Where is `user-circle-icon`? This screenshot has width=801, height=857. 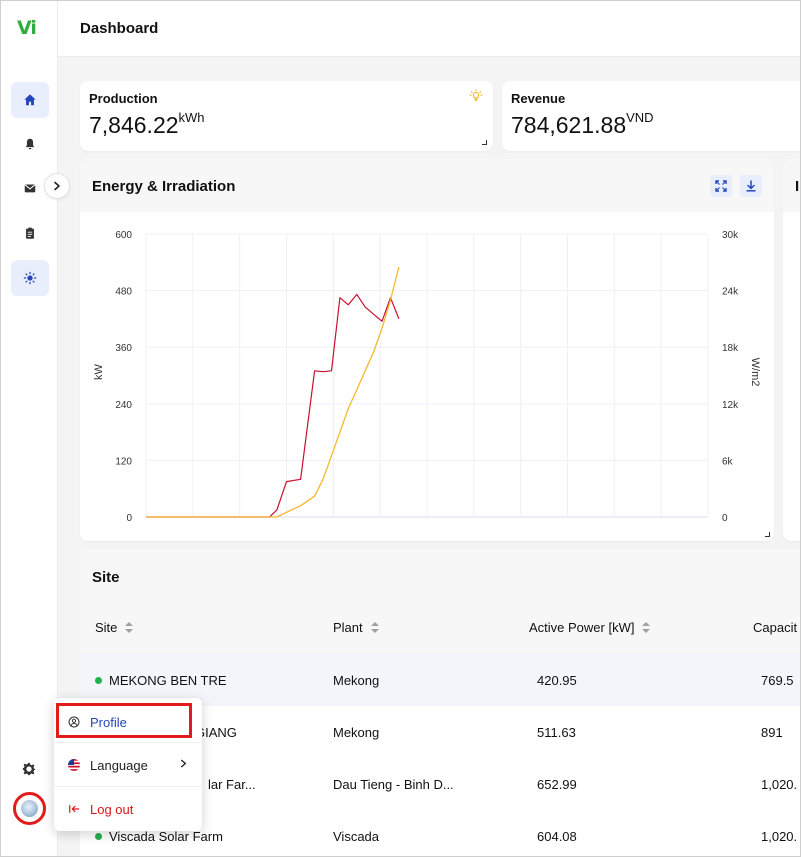
user-circle-icon is located at coordinates (74, 722).